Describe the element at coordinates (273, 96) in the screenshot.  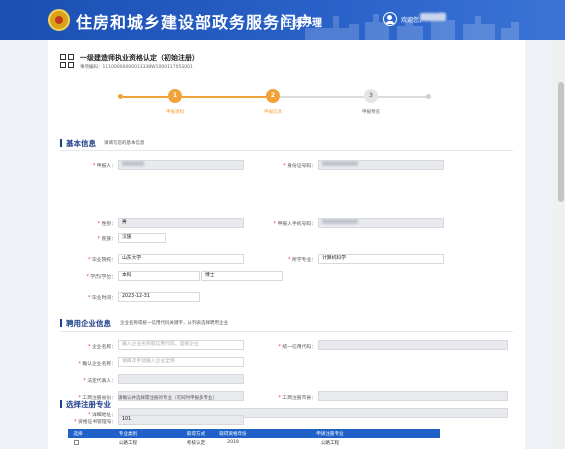
I see `step-2-circle: 2` at that location.